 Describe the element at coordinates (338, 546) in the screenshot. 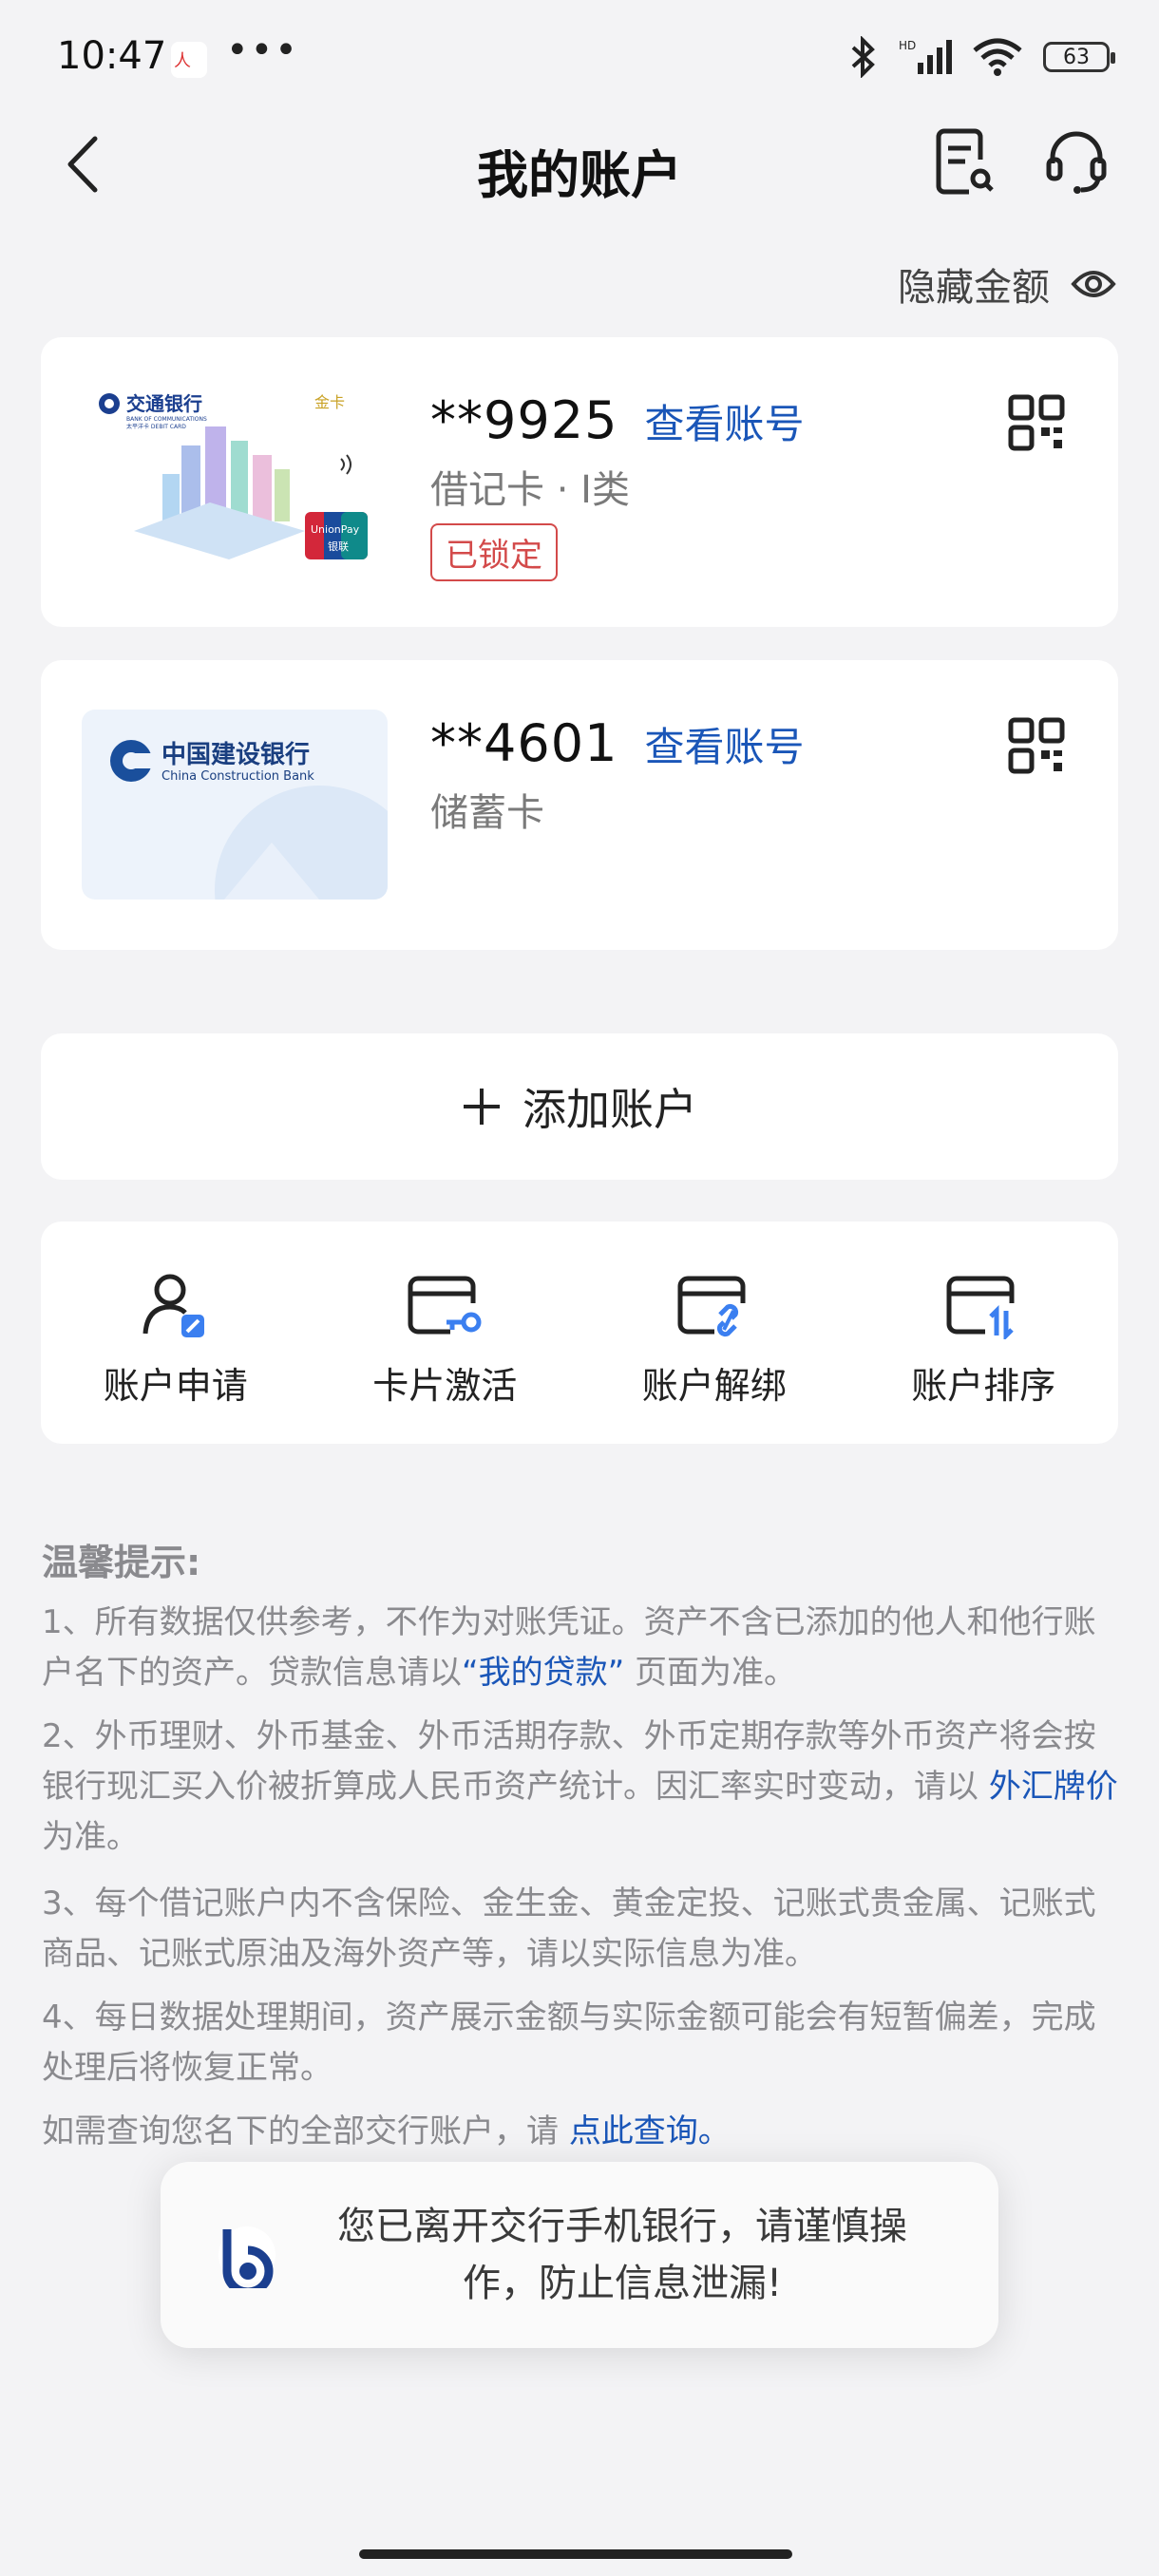

I see `svg-text: 银联` at that location.